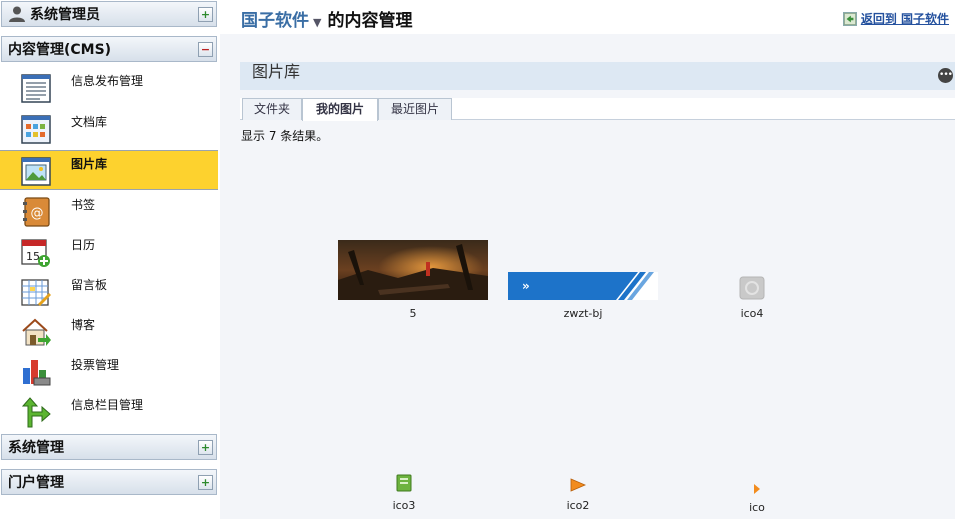 Image resolution: width=955 pixels, height=519 pixels. Describe the element at coordinates (36, 88) in the screenshot. I see `document-list-icon` at that location.